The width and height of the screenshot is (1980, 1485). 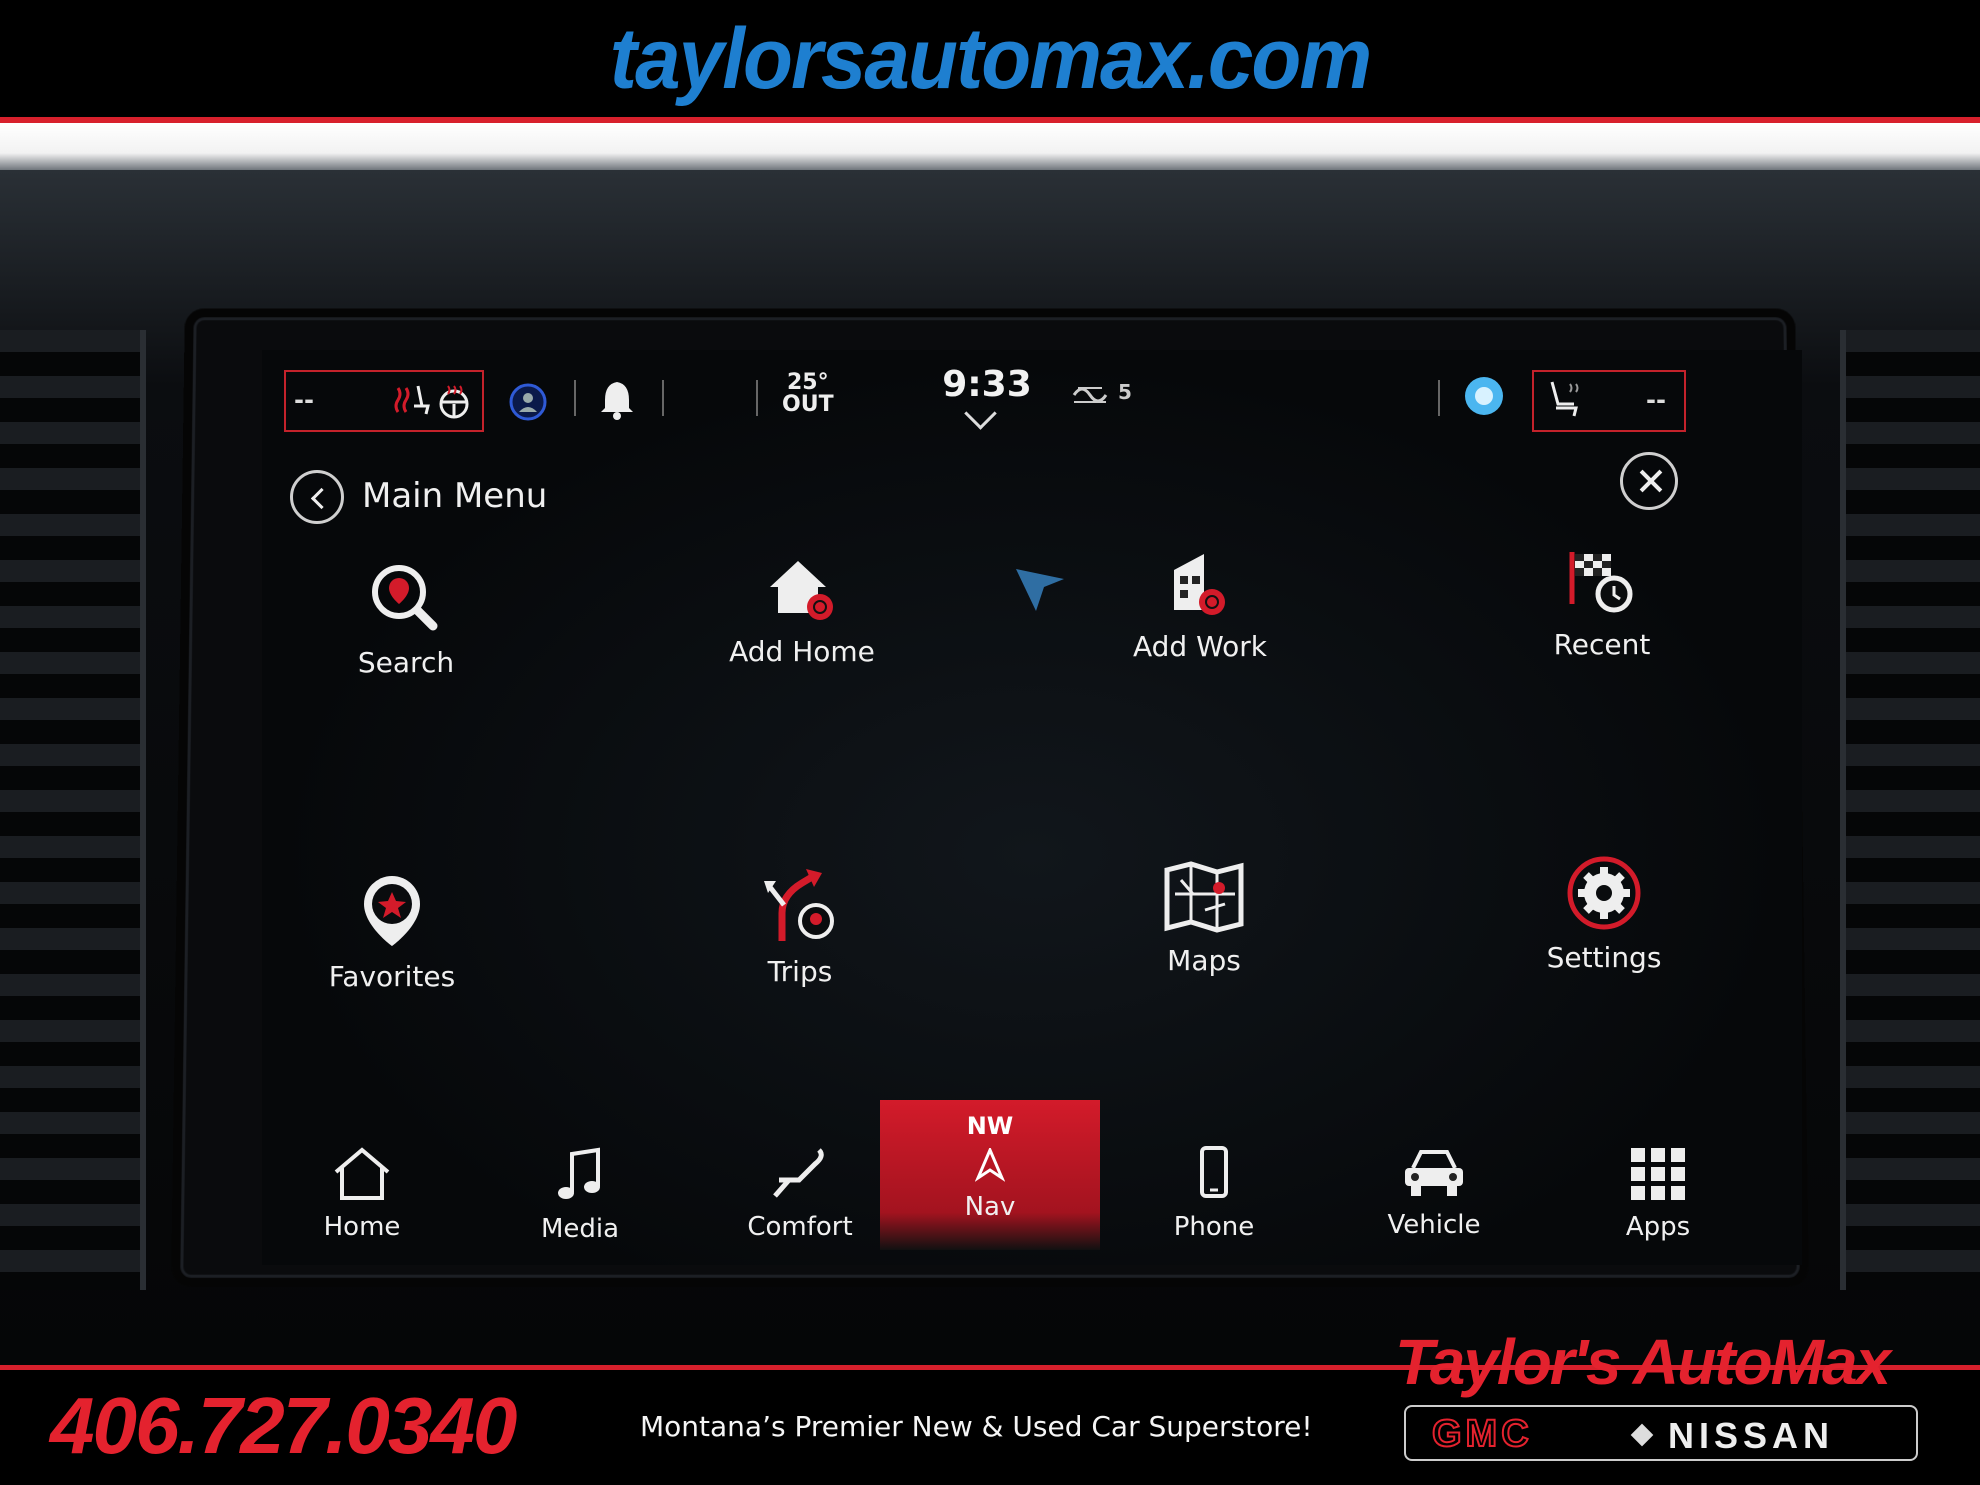 What do you see at coordinates (1199, 584) in the screenshot?
I see `building-add-icon` at bounding box center [1199, 584].